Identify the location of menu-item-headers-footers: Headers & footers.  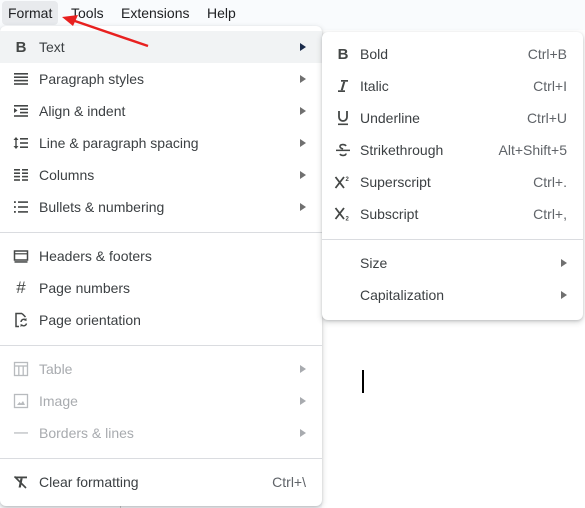
(161, 256).